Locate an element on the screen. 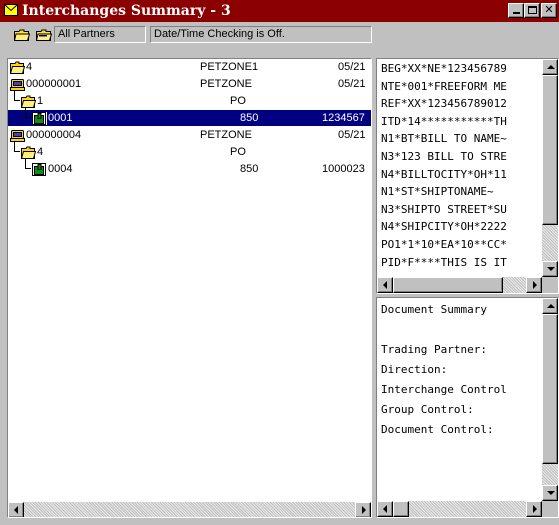 The width and height of the screenshot is (559, 525). summary-vertical-scrollbar is located at coordinates (550, 399).